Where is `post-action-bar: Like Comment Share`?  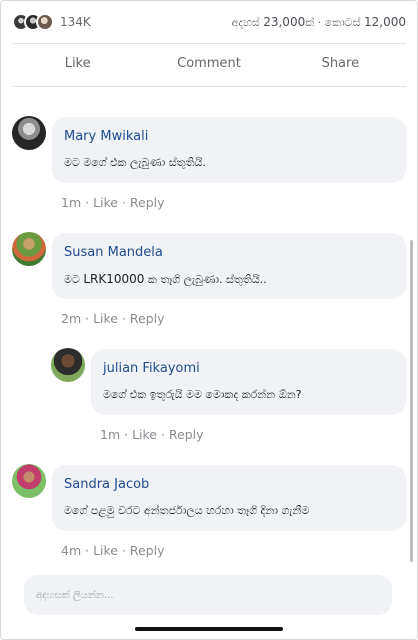 post-action-bar: Like Comment Share is located at coordinates (209, 63).